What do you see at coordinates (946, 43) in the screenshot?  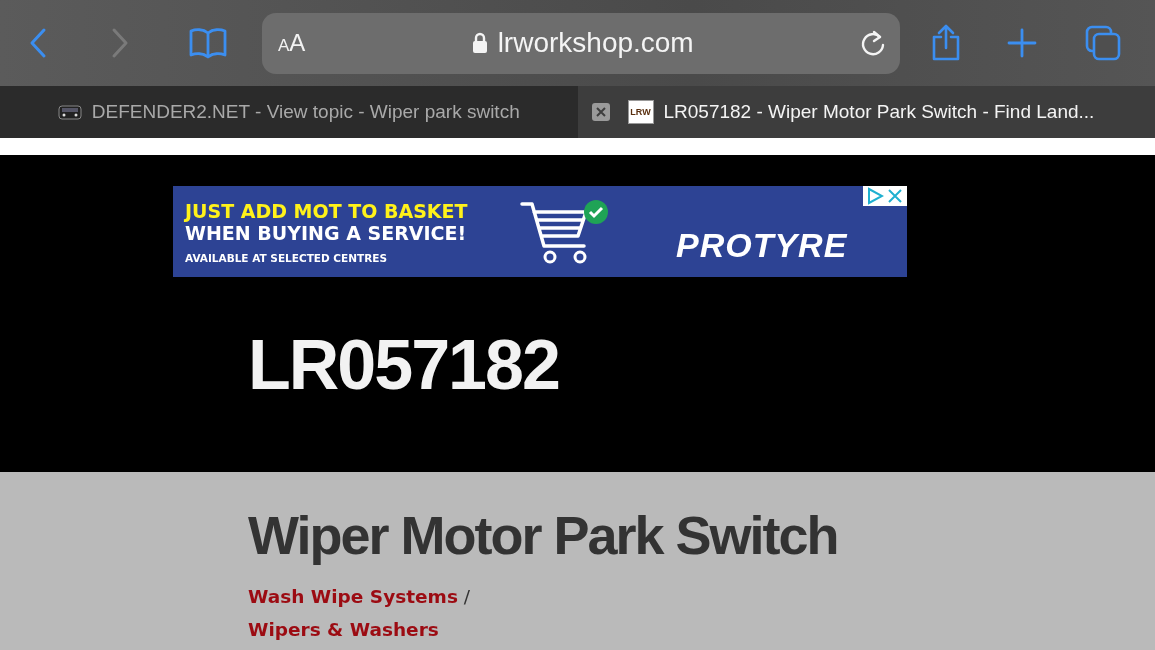 I see `share-icon` at bounding box center [946, 43].